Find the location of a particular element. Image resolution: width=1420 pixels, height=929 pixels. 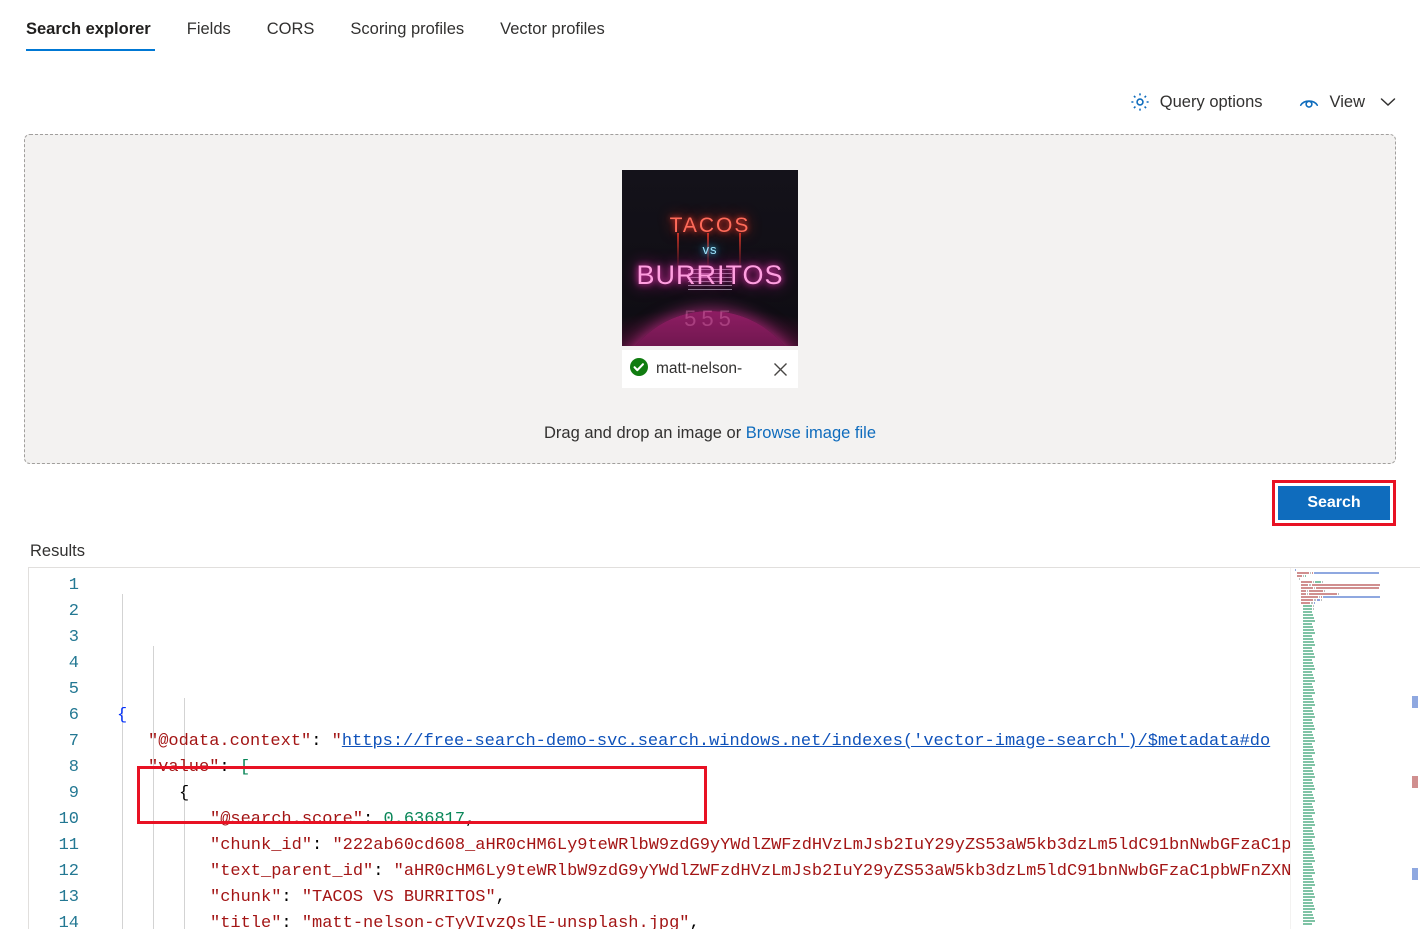

line-number: 3 is located at coordinates (73, 637).